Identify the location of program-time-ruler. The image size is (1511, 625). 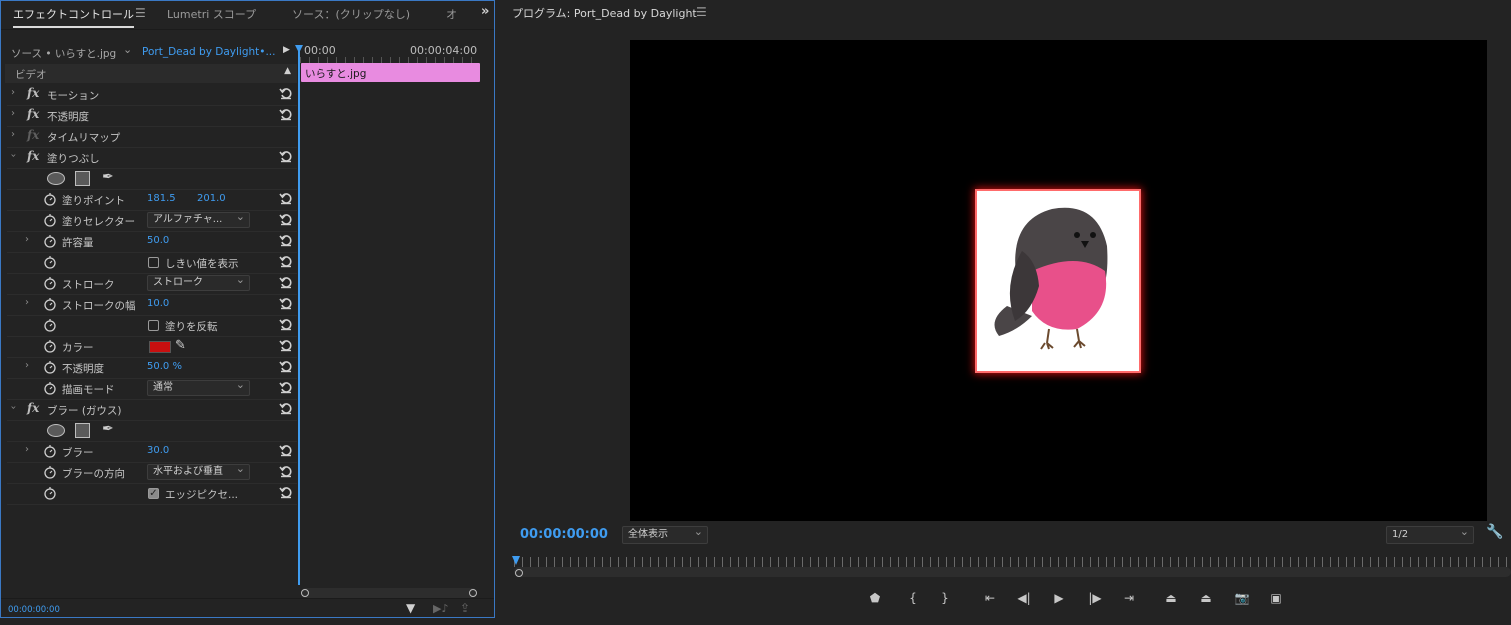
(1012, 562).